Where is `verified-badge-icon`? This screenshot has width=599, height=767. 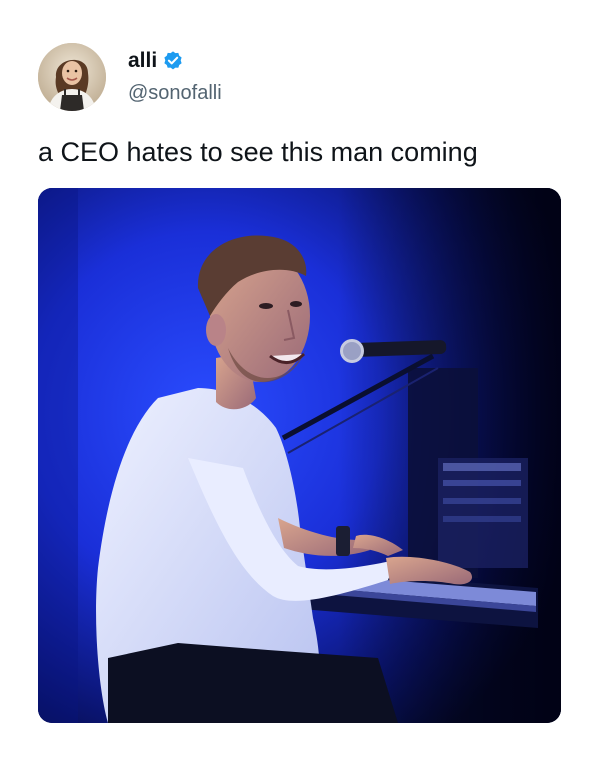
verified-badge-icon is located at coordinates (173, 60).